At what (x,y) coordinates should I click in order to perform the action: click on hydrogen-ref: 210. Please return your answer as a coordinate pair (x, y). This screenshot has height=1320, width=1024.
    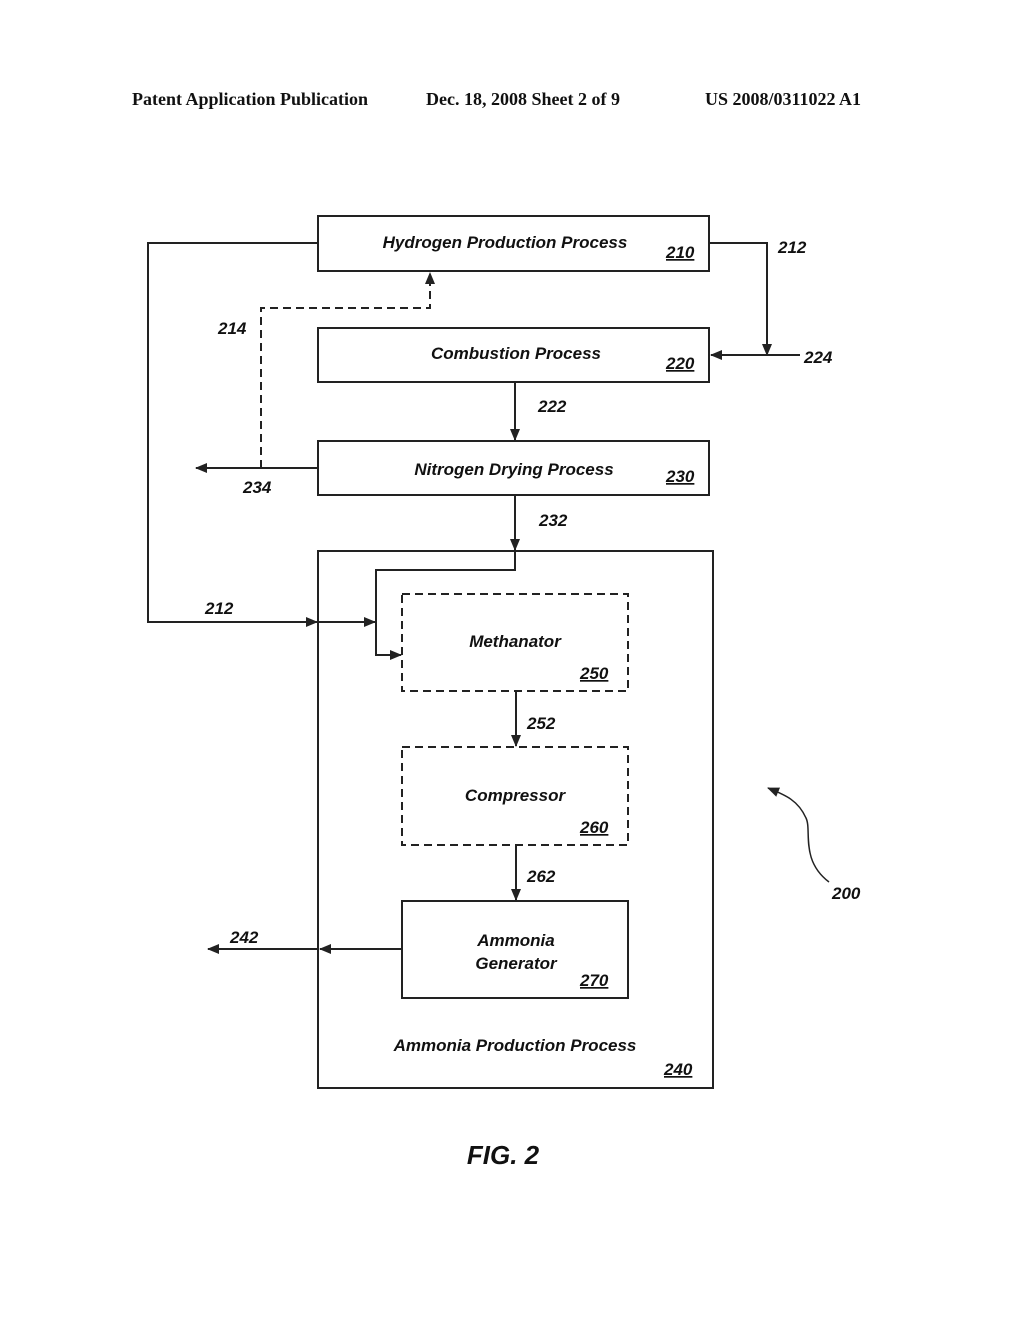
    Looking at the image, I should click on (680, 252).